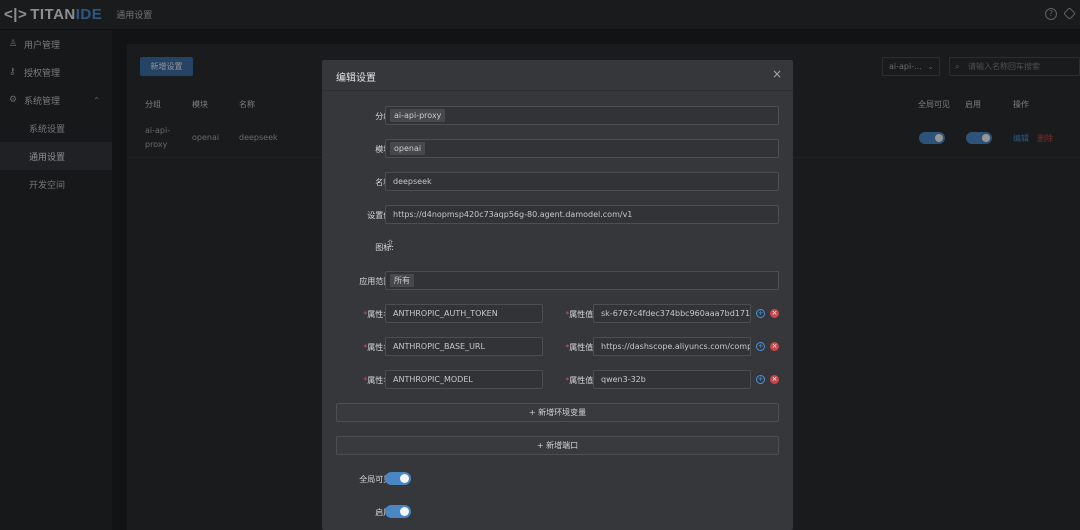  What do you see at coordinates (582, 148) in the screenshot?
I see `module-select: openai` at bounding box center [582, 148].